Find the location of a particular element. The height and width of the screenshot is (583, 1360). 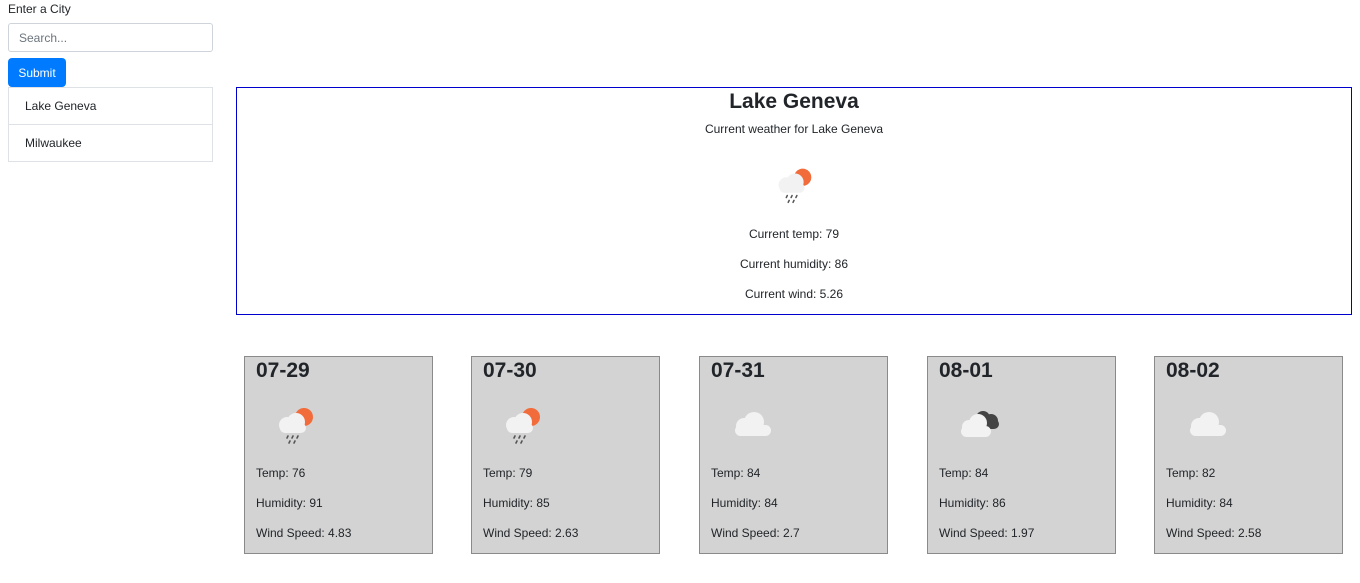

forecast-wind: Wind Speed: 2.7 is located at coordinates (755, 533).